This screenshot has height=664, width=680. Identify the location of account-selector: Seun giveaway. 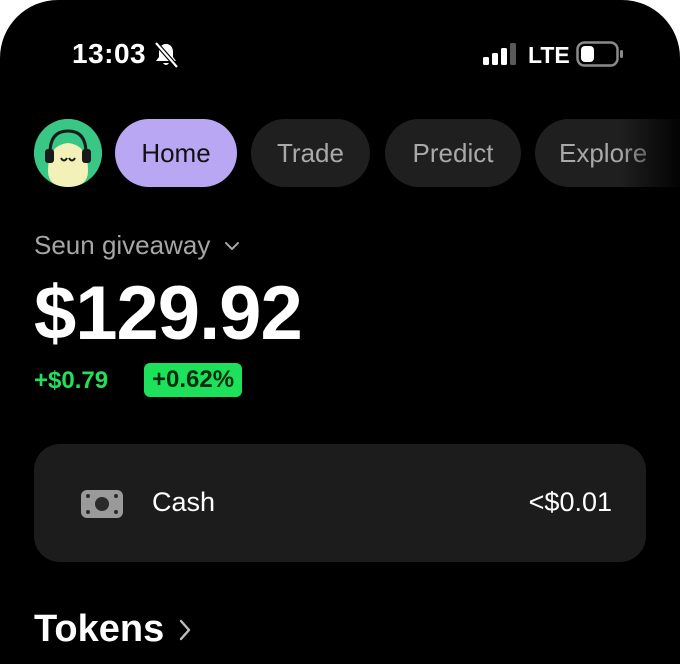
(137, 245).